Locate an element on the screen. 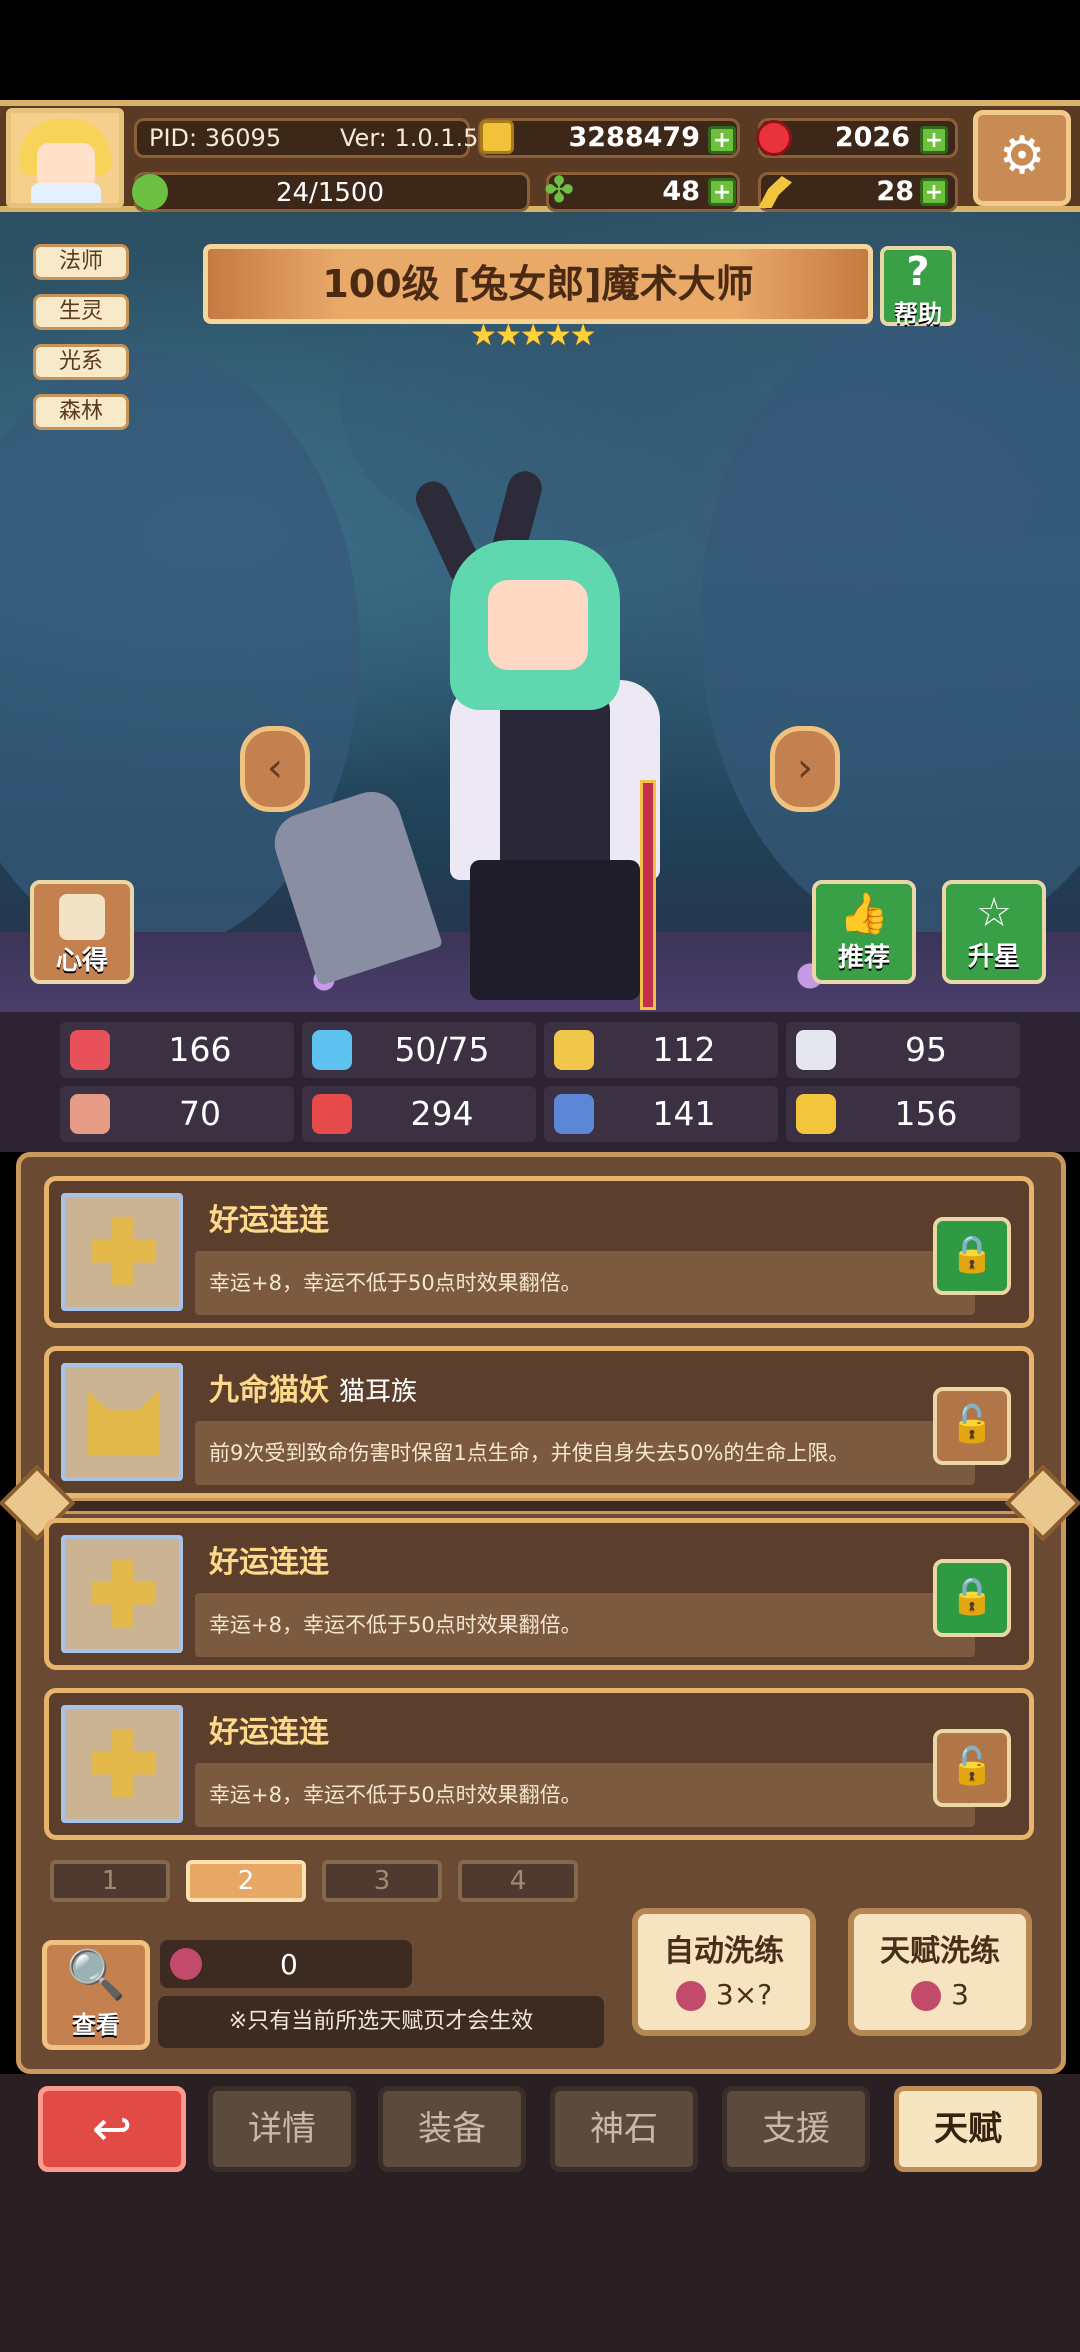 The width and height of the screenshot is (1080, 2352). fist-icon is located at coordinates (90, 1114).